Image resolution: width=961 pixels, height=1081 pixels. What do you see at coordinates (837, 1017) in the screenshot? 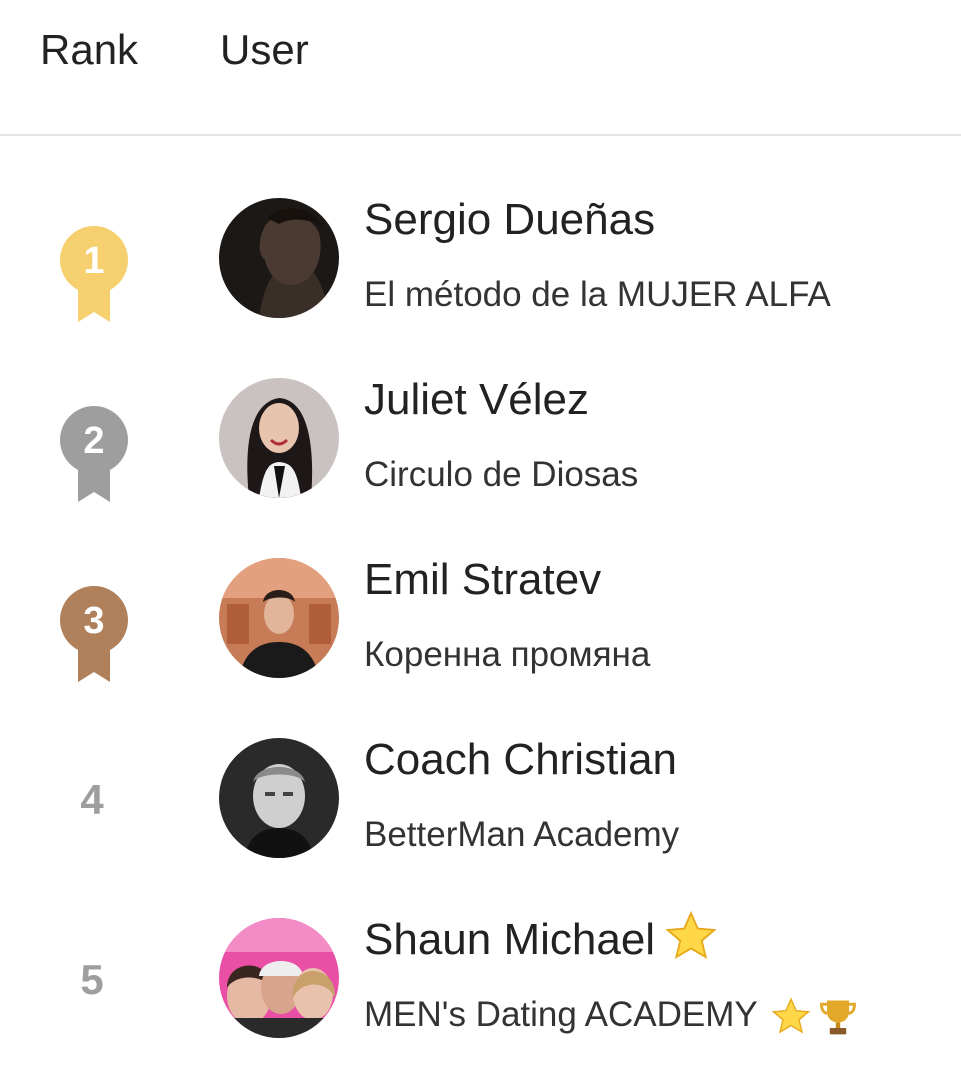
I see `trophy-icon` at bounding box center [837, 1017].